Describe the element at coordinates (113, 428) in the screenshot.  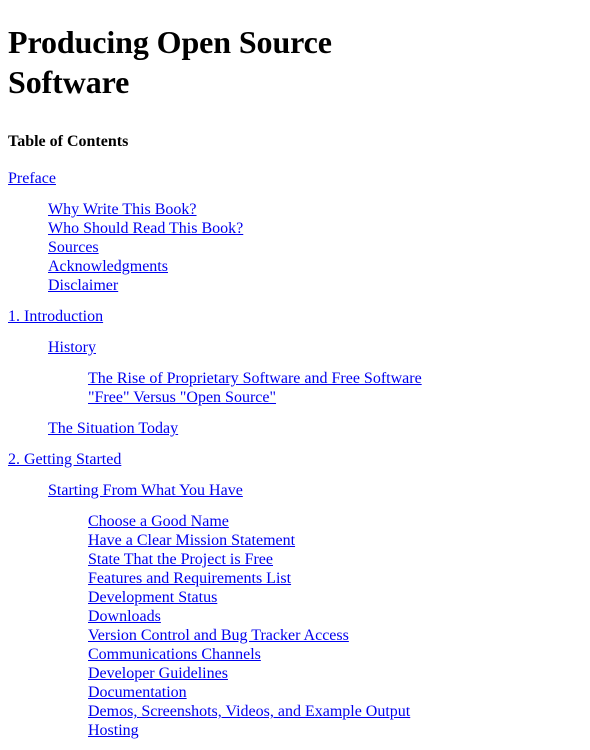
I see `toc-link-the-situation-today: The Situation Today` at that location.